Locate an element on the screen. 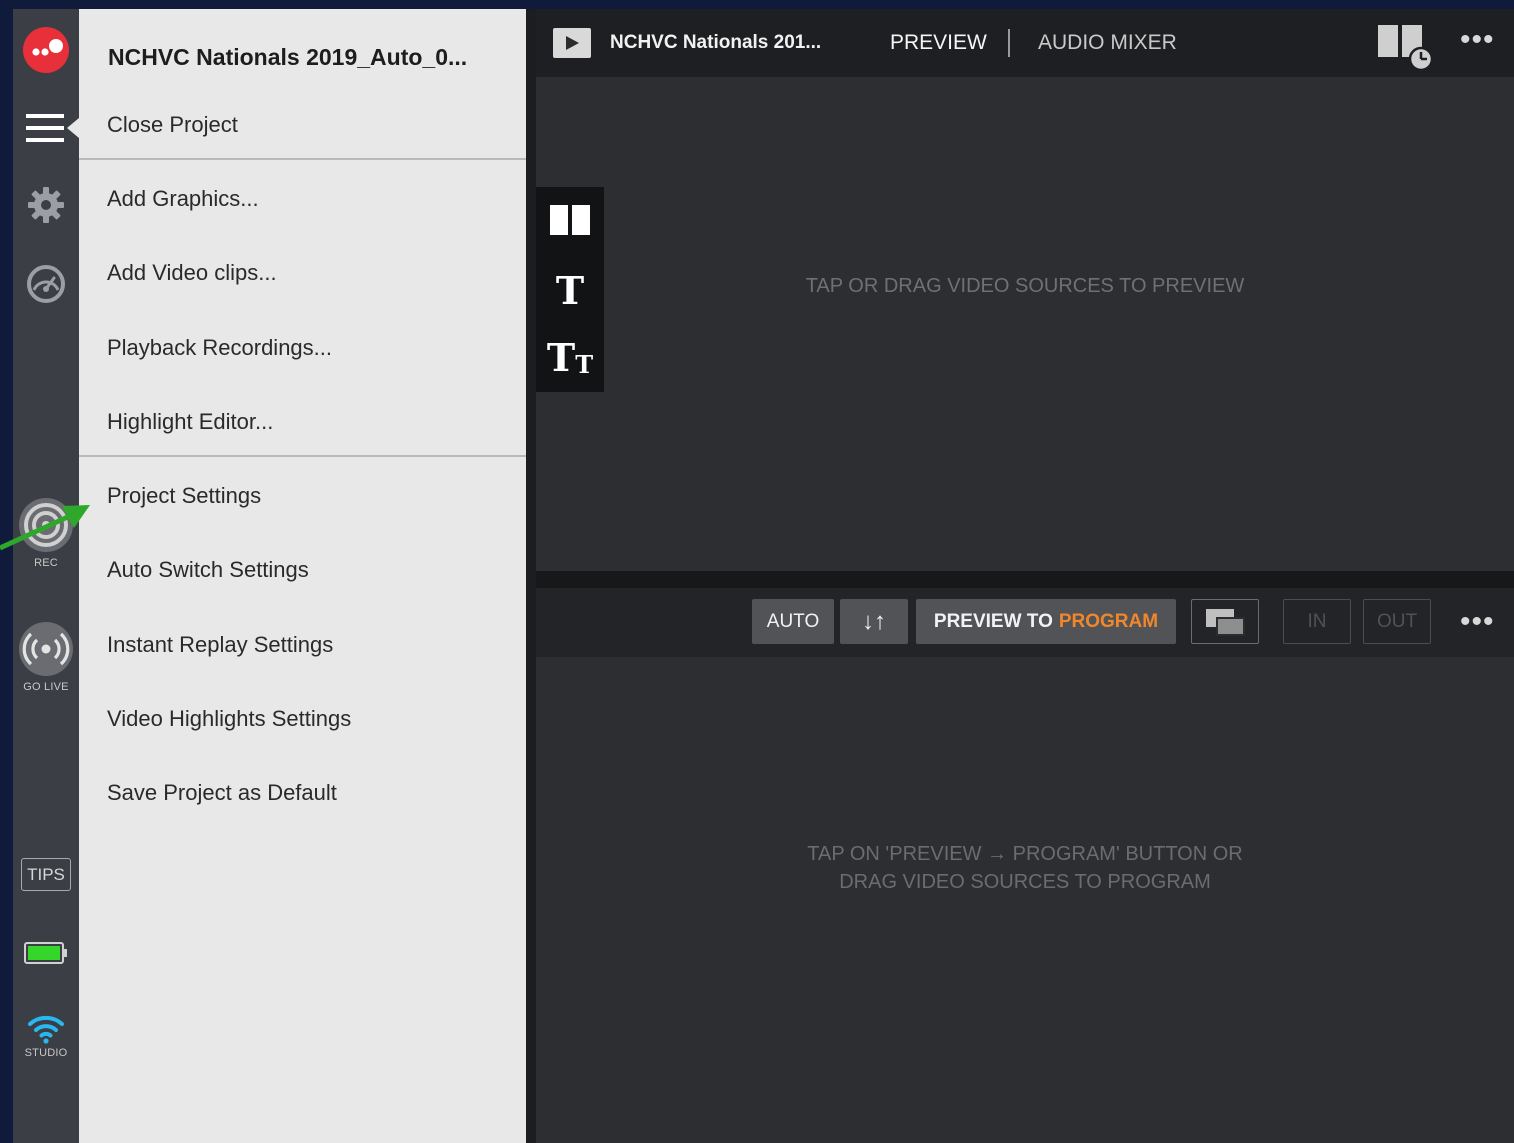  layout-clock-icon is located at coordinates (1406, 48).